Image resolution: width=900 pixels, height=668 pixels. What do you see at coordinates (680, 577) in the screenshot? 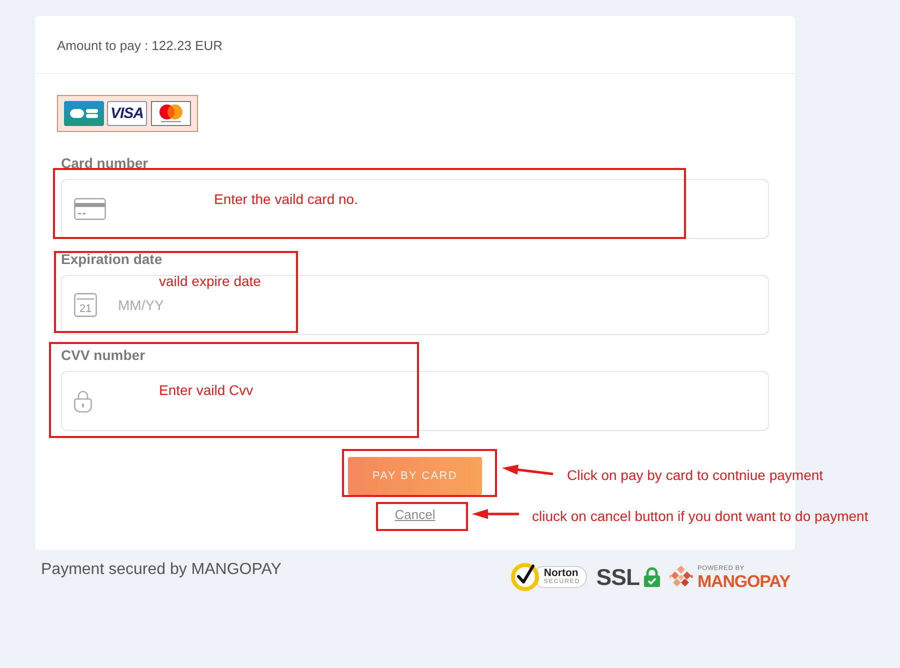
I see `diamond-logo-icon` at bounding box center [680, 577].